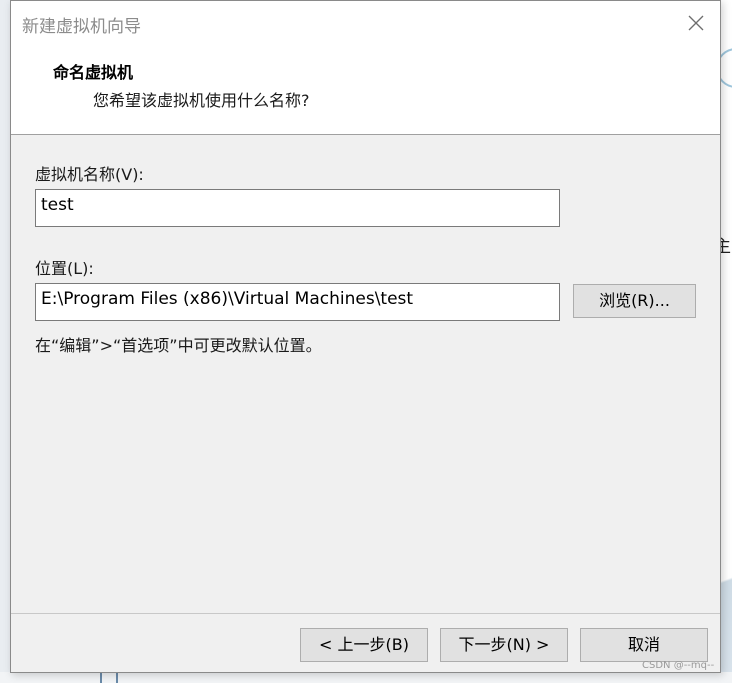 This screenshot has height=683, width=732. I want to click on cancel-button: 取消, so click(644, 645).